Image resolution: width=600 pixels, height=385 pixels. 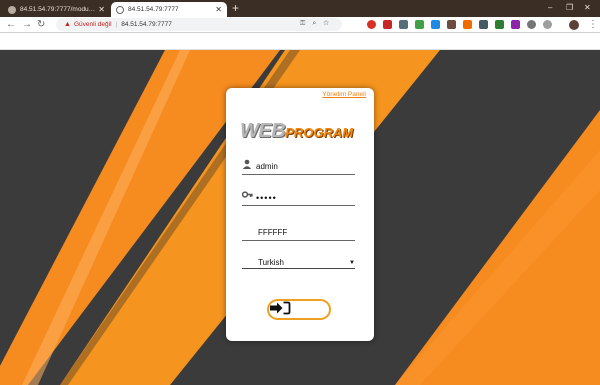 I want to click on tab-title: 84.51.54.79:7777, so click(x=153, y=9).